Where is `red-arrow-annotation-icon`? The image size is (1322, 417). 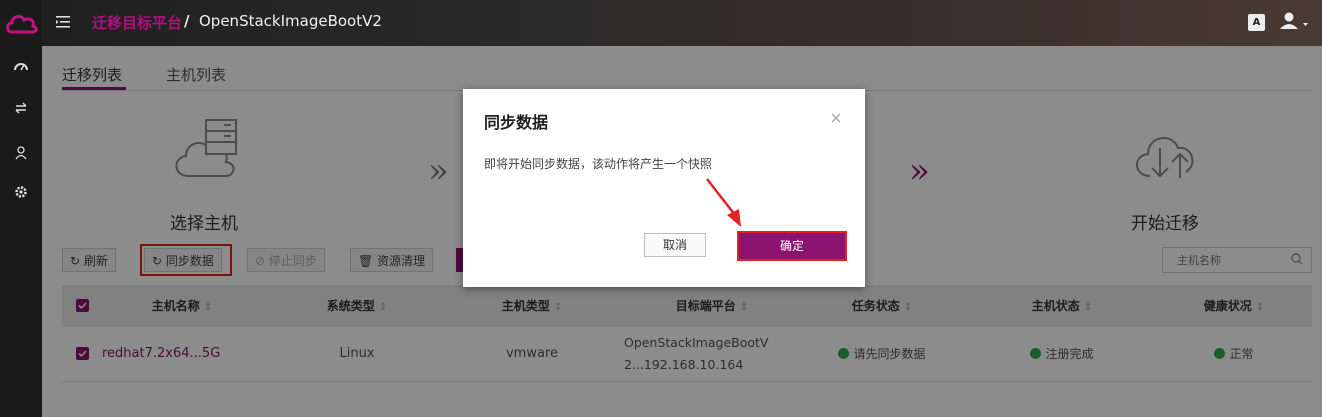
red-arrow-annotation-icon is located at coordinates (723, 202).